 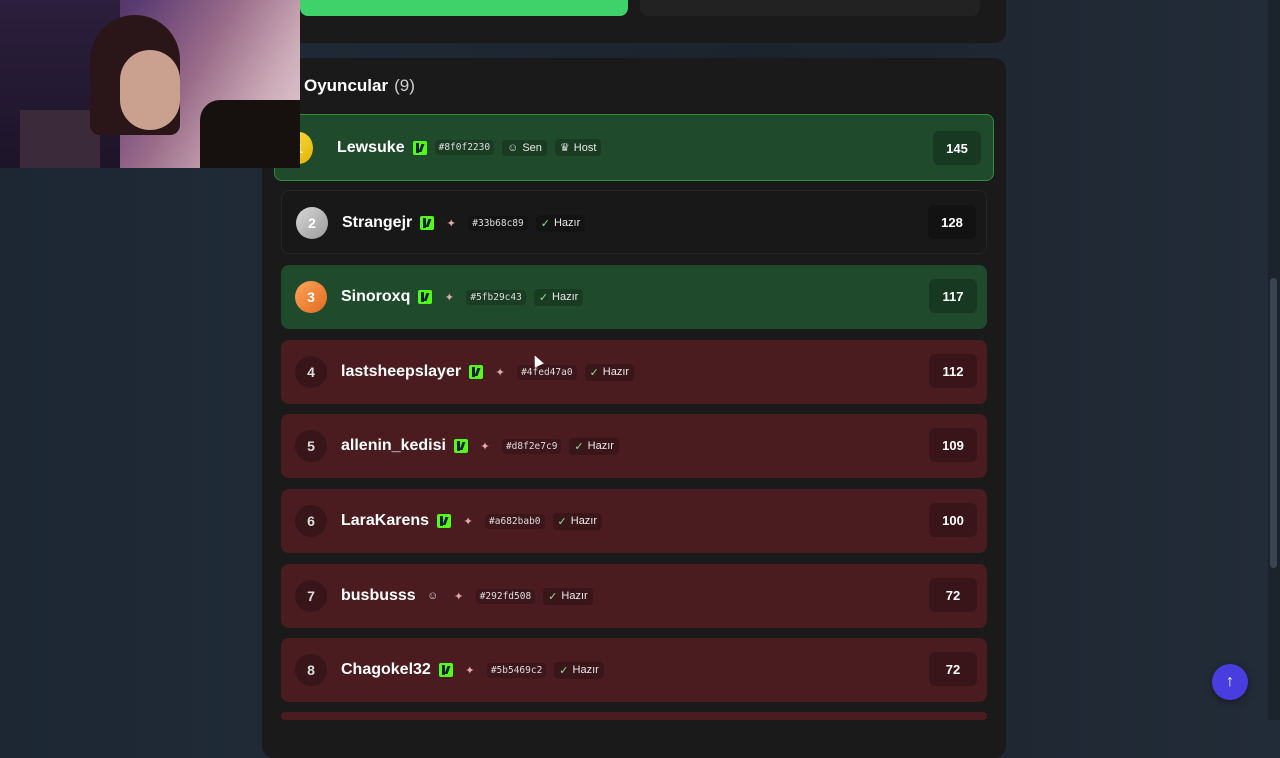 I want to click on player-rank: 5, so click(x=311, y=446).